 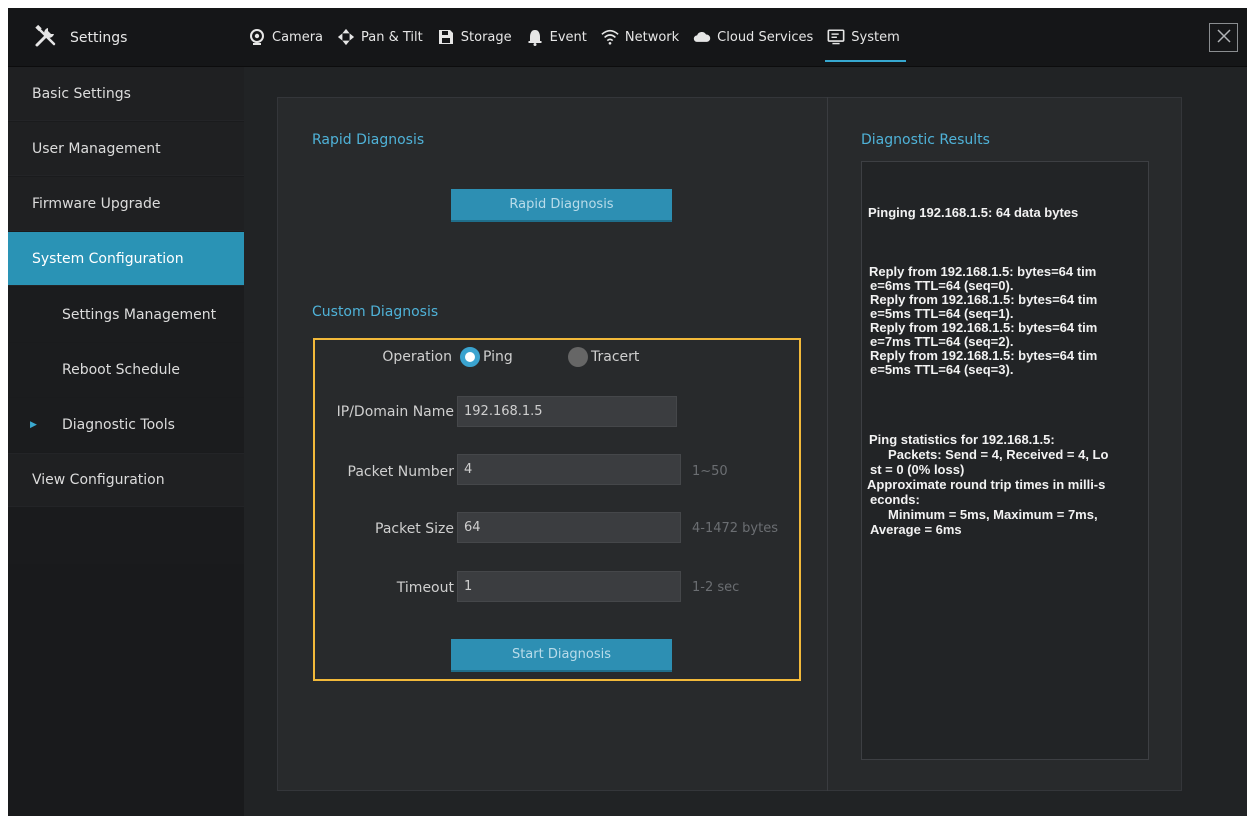 I want to click on radio-selected-icon, so click(x=470, y=357).